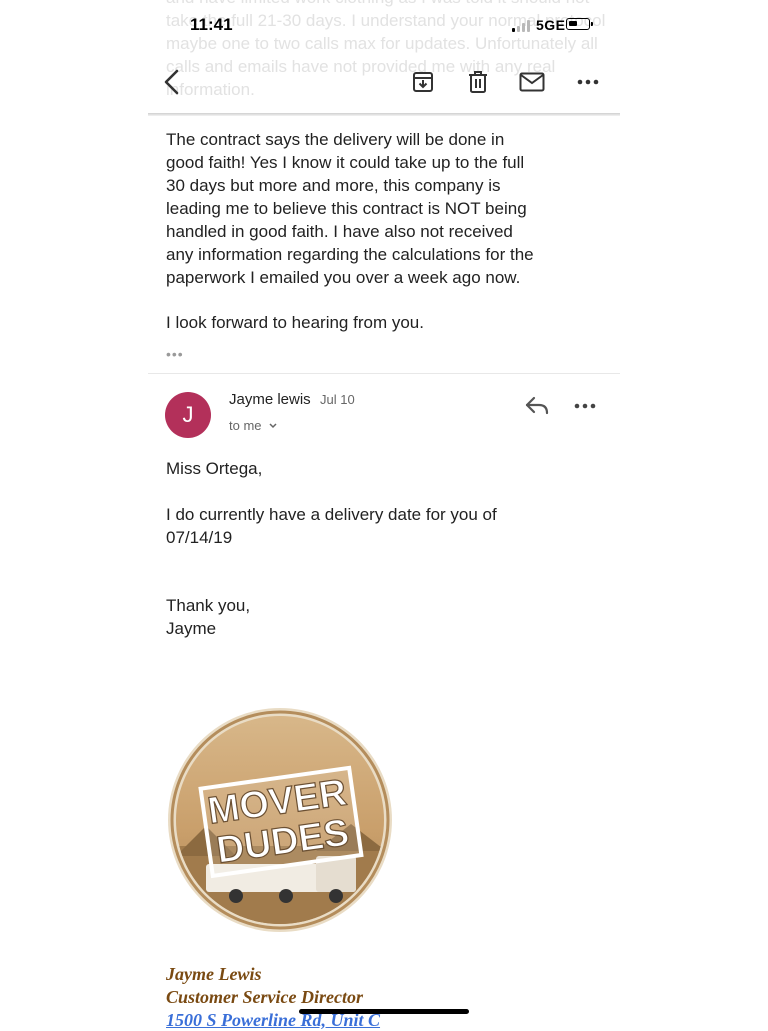  I want to click on avatar: J, so click(188, 415).